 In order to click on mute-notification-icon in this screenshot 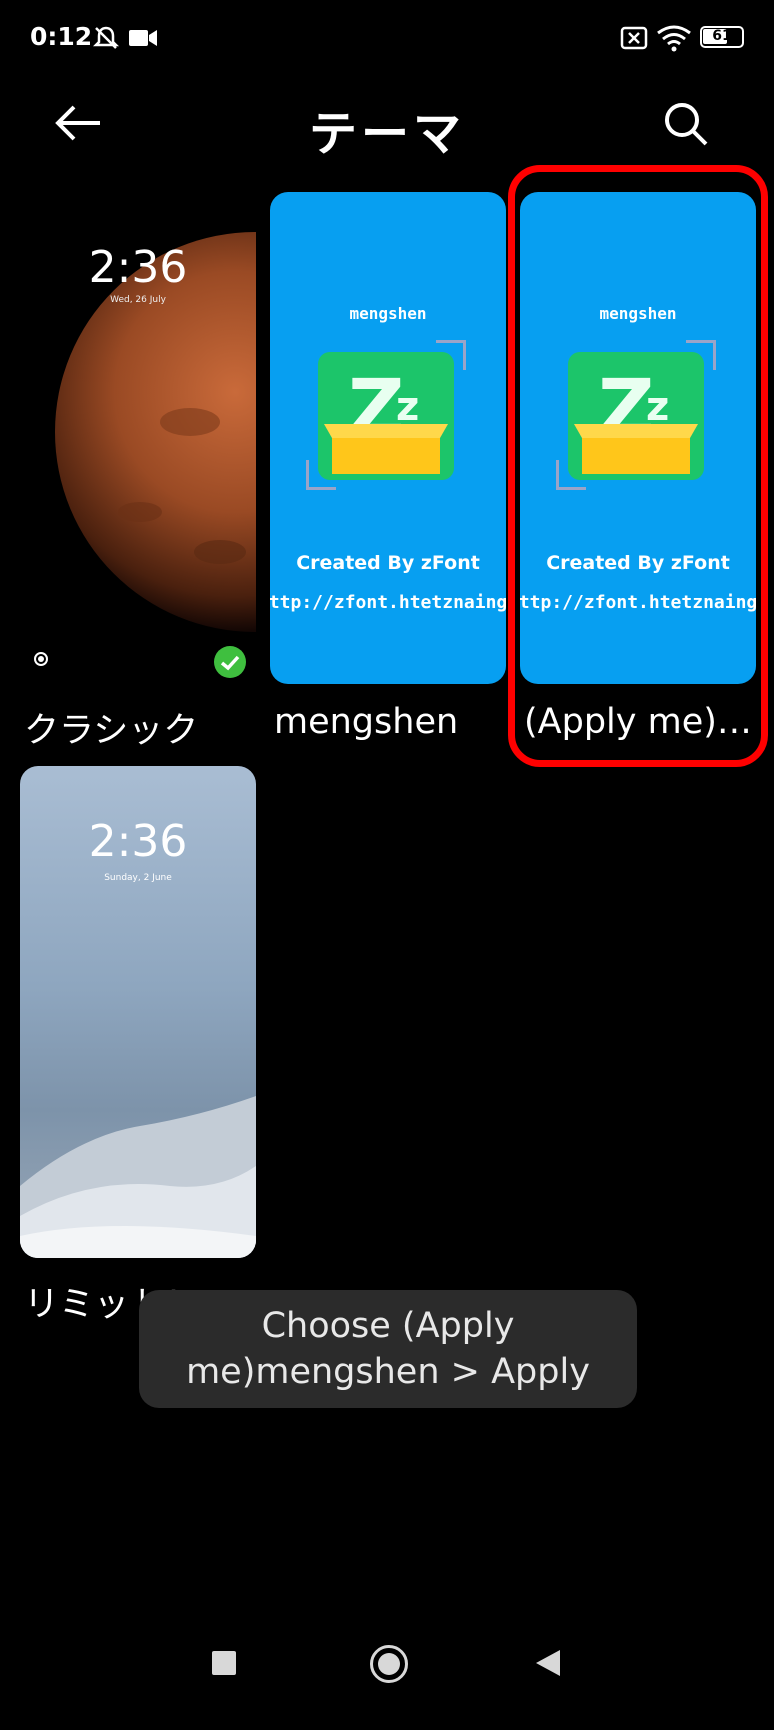, I will do `click(106, 37)`.